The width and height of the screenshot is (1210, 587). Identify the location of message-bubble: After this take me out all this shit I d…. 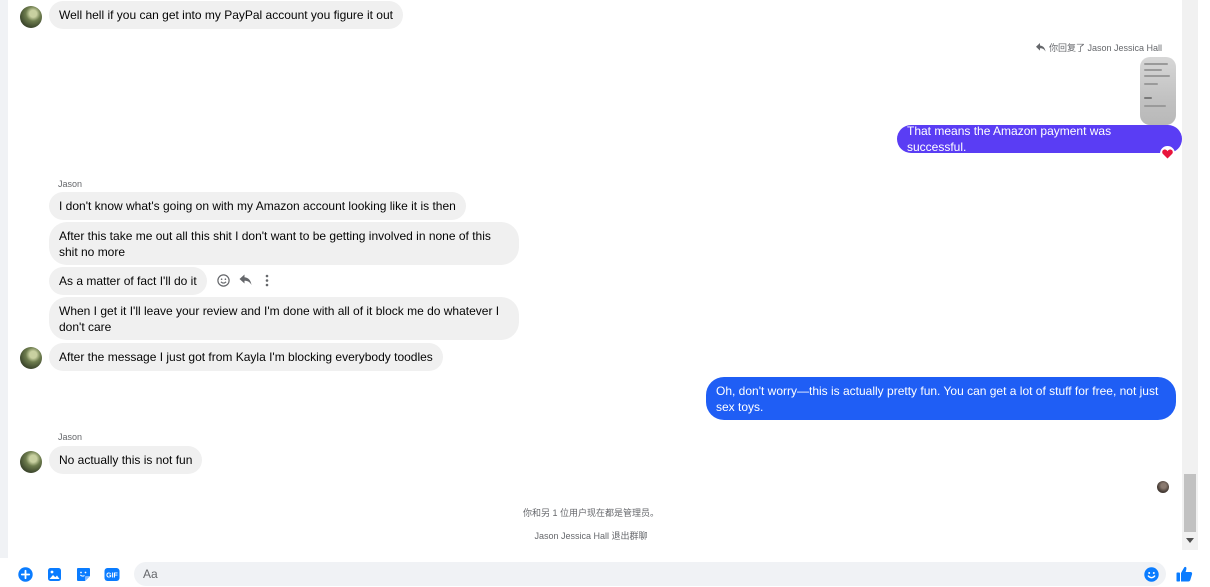
(284, 243).